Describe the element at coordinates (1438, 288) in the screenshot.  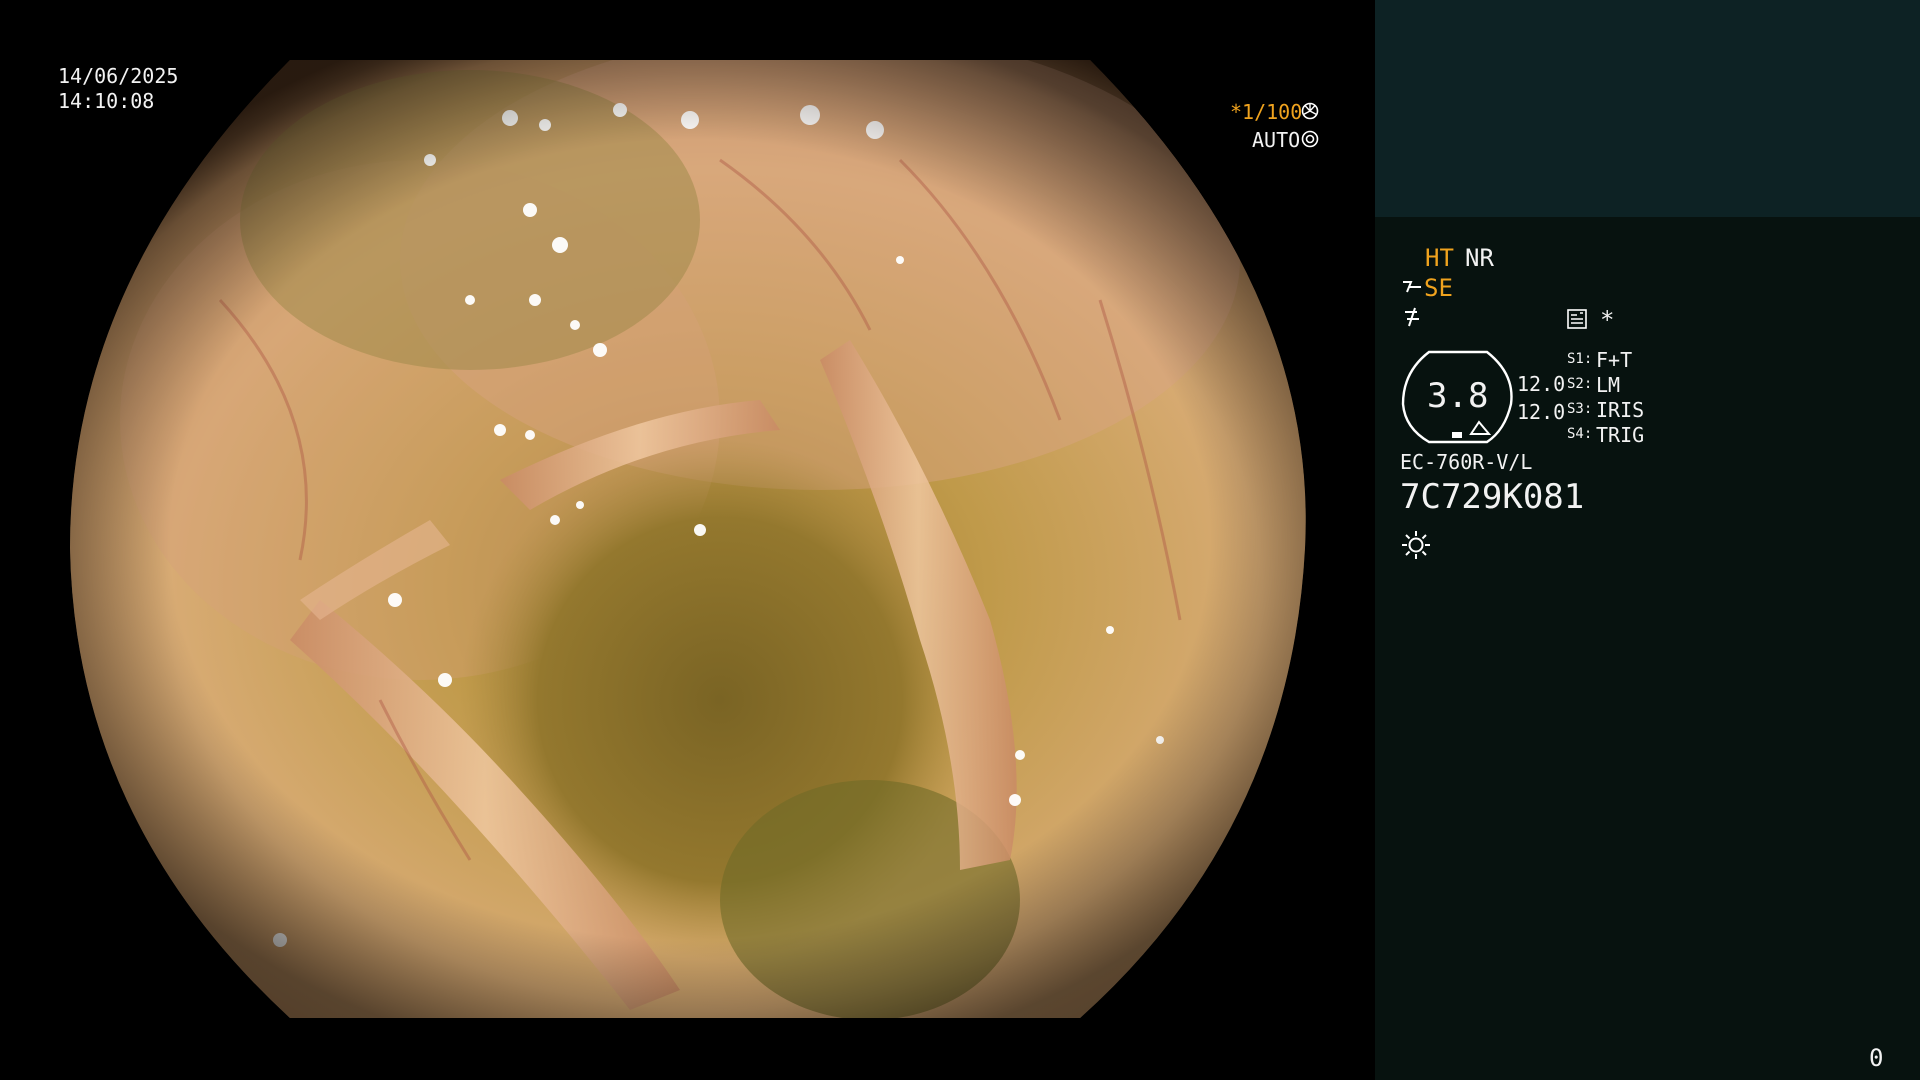
I see `se-label: SE` at that location.